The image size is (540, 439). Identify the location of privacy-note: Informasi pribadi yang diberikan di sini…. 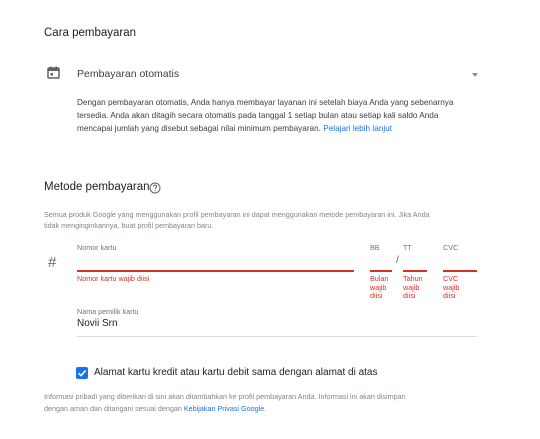
(279, 402).